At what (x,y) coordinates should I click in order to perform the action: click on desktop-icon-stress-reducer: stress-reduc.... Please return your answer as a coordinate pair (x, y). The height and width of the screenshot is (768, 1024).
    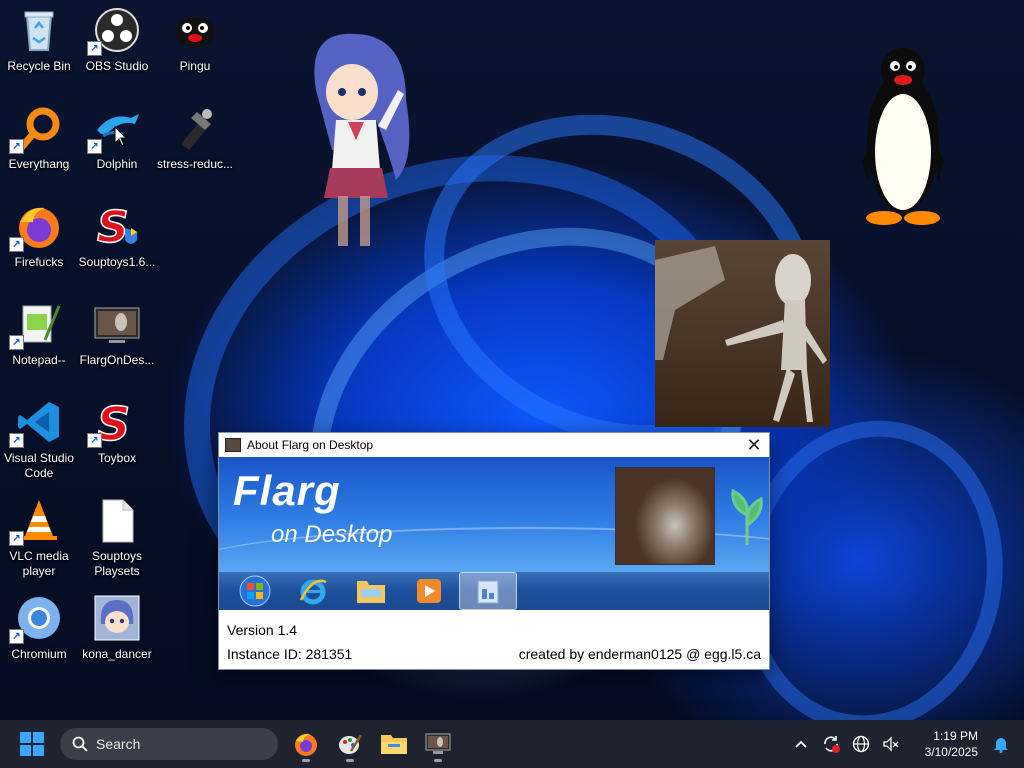
    Looking at the image, I should click on (195, 146).